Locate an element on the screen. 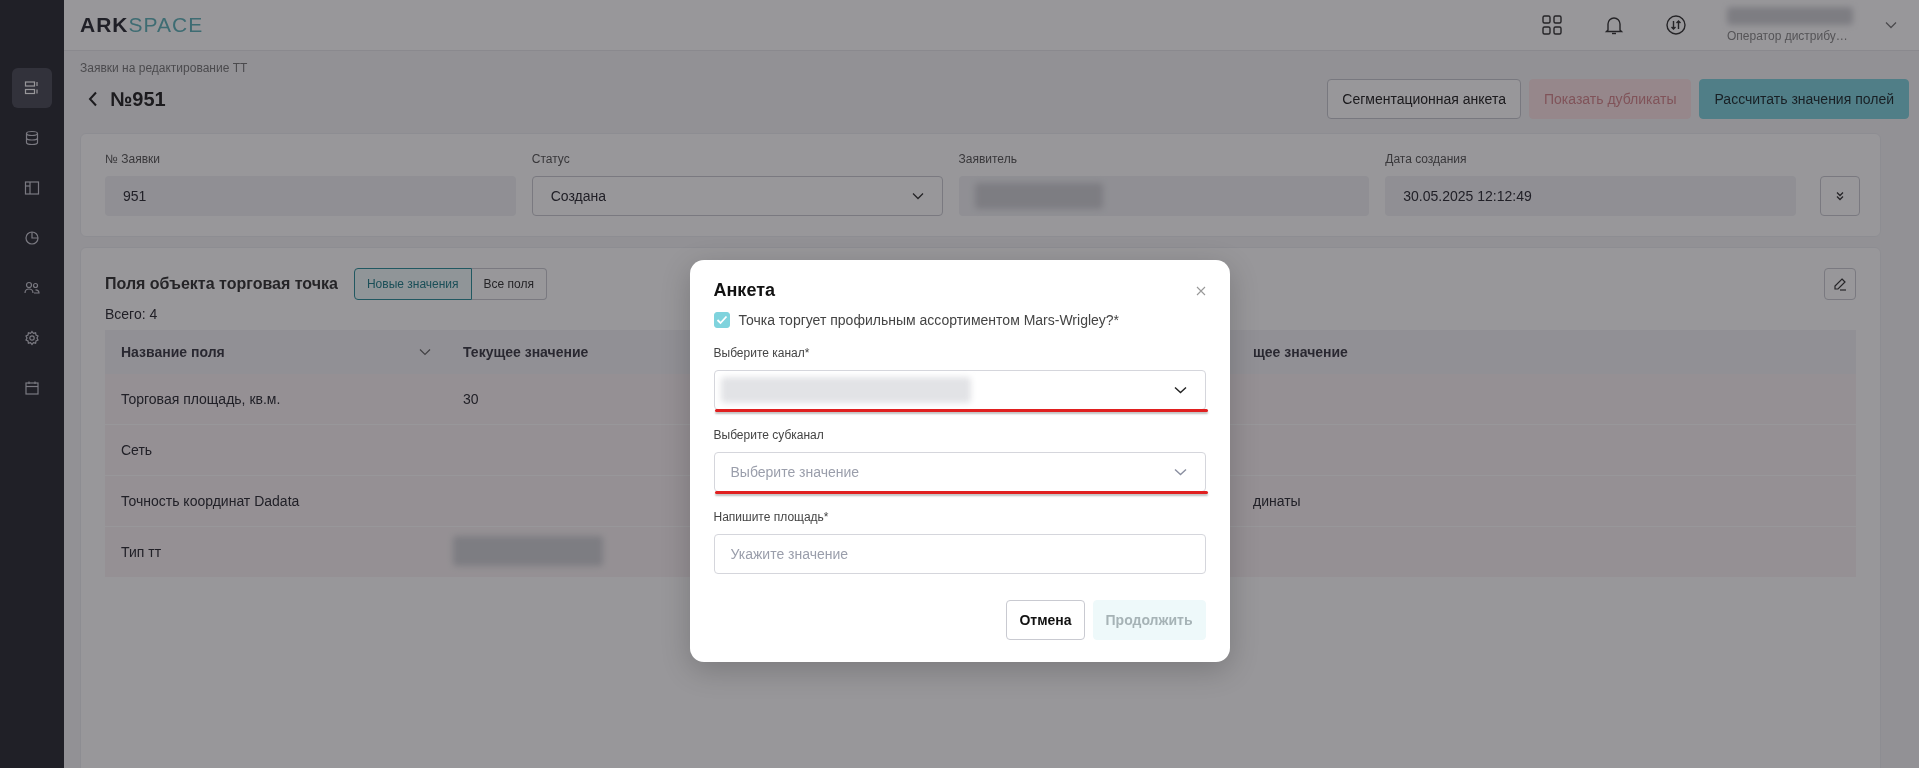 The width and height of the screenshot is (1919, 768). close-icon is located at coordinates (1200, 290).